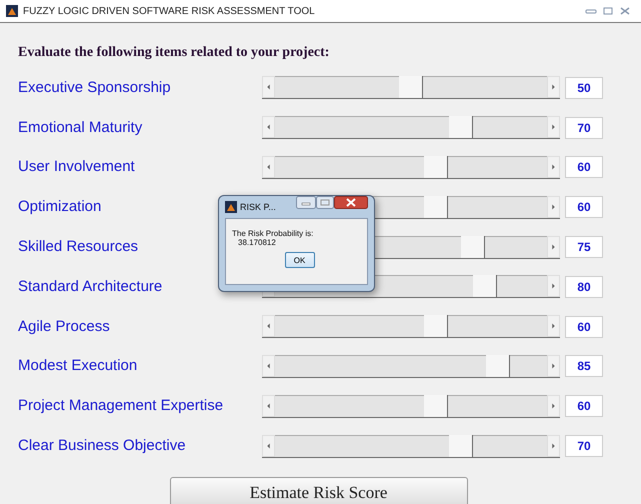  I want to click on value-field: 85, so click(584, 366).